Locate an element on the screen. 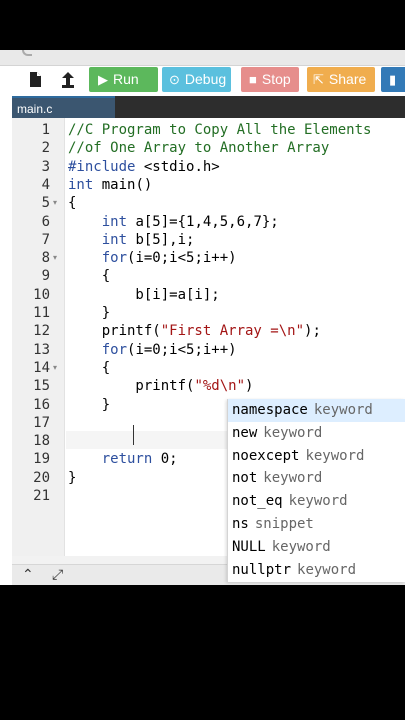 The image size is (405, 720). line-number: 7 is located at coordinates (45, 239).